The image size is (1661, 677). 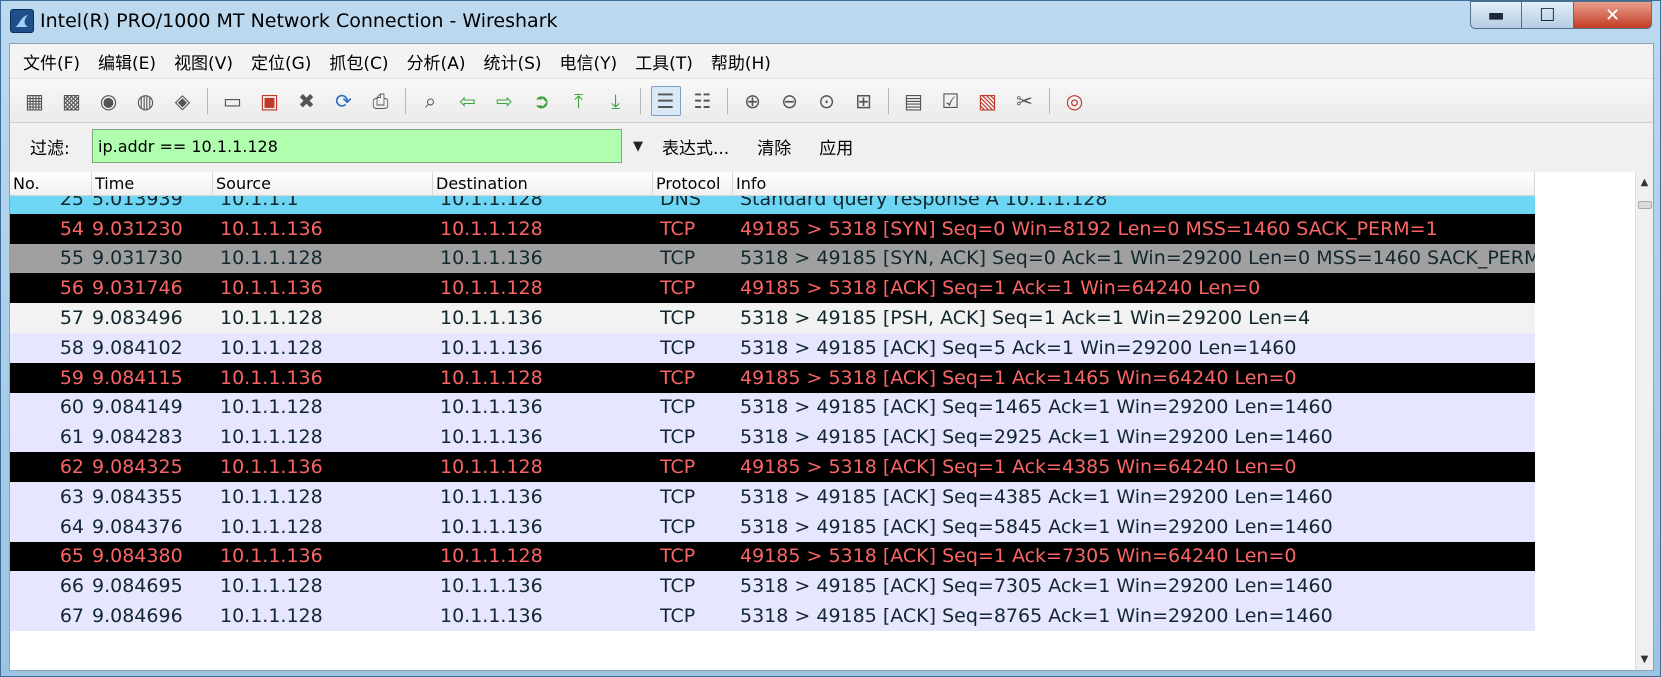 What do you see at coordinates (71, 377) in the screenshot?
I see `packet-no: 59` at bounding box center [71, 377].